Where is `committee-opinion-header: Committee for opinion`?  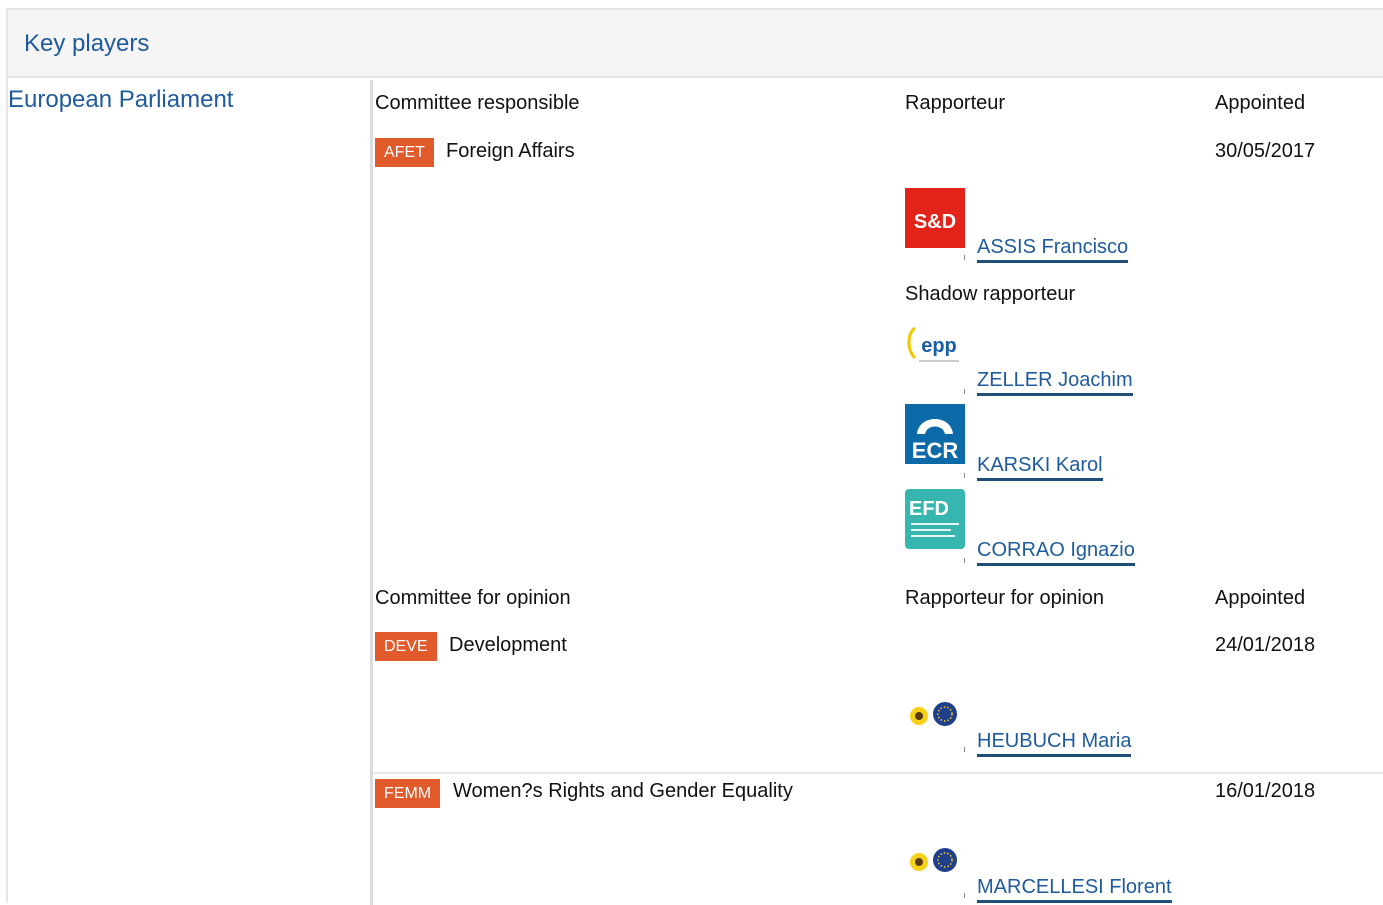
committee-opinion-header: Committee for opinion is located at coordinates (473, 598).